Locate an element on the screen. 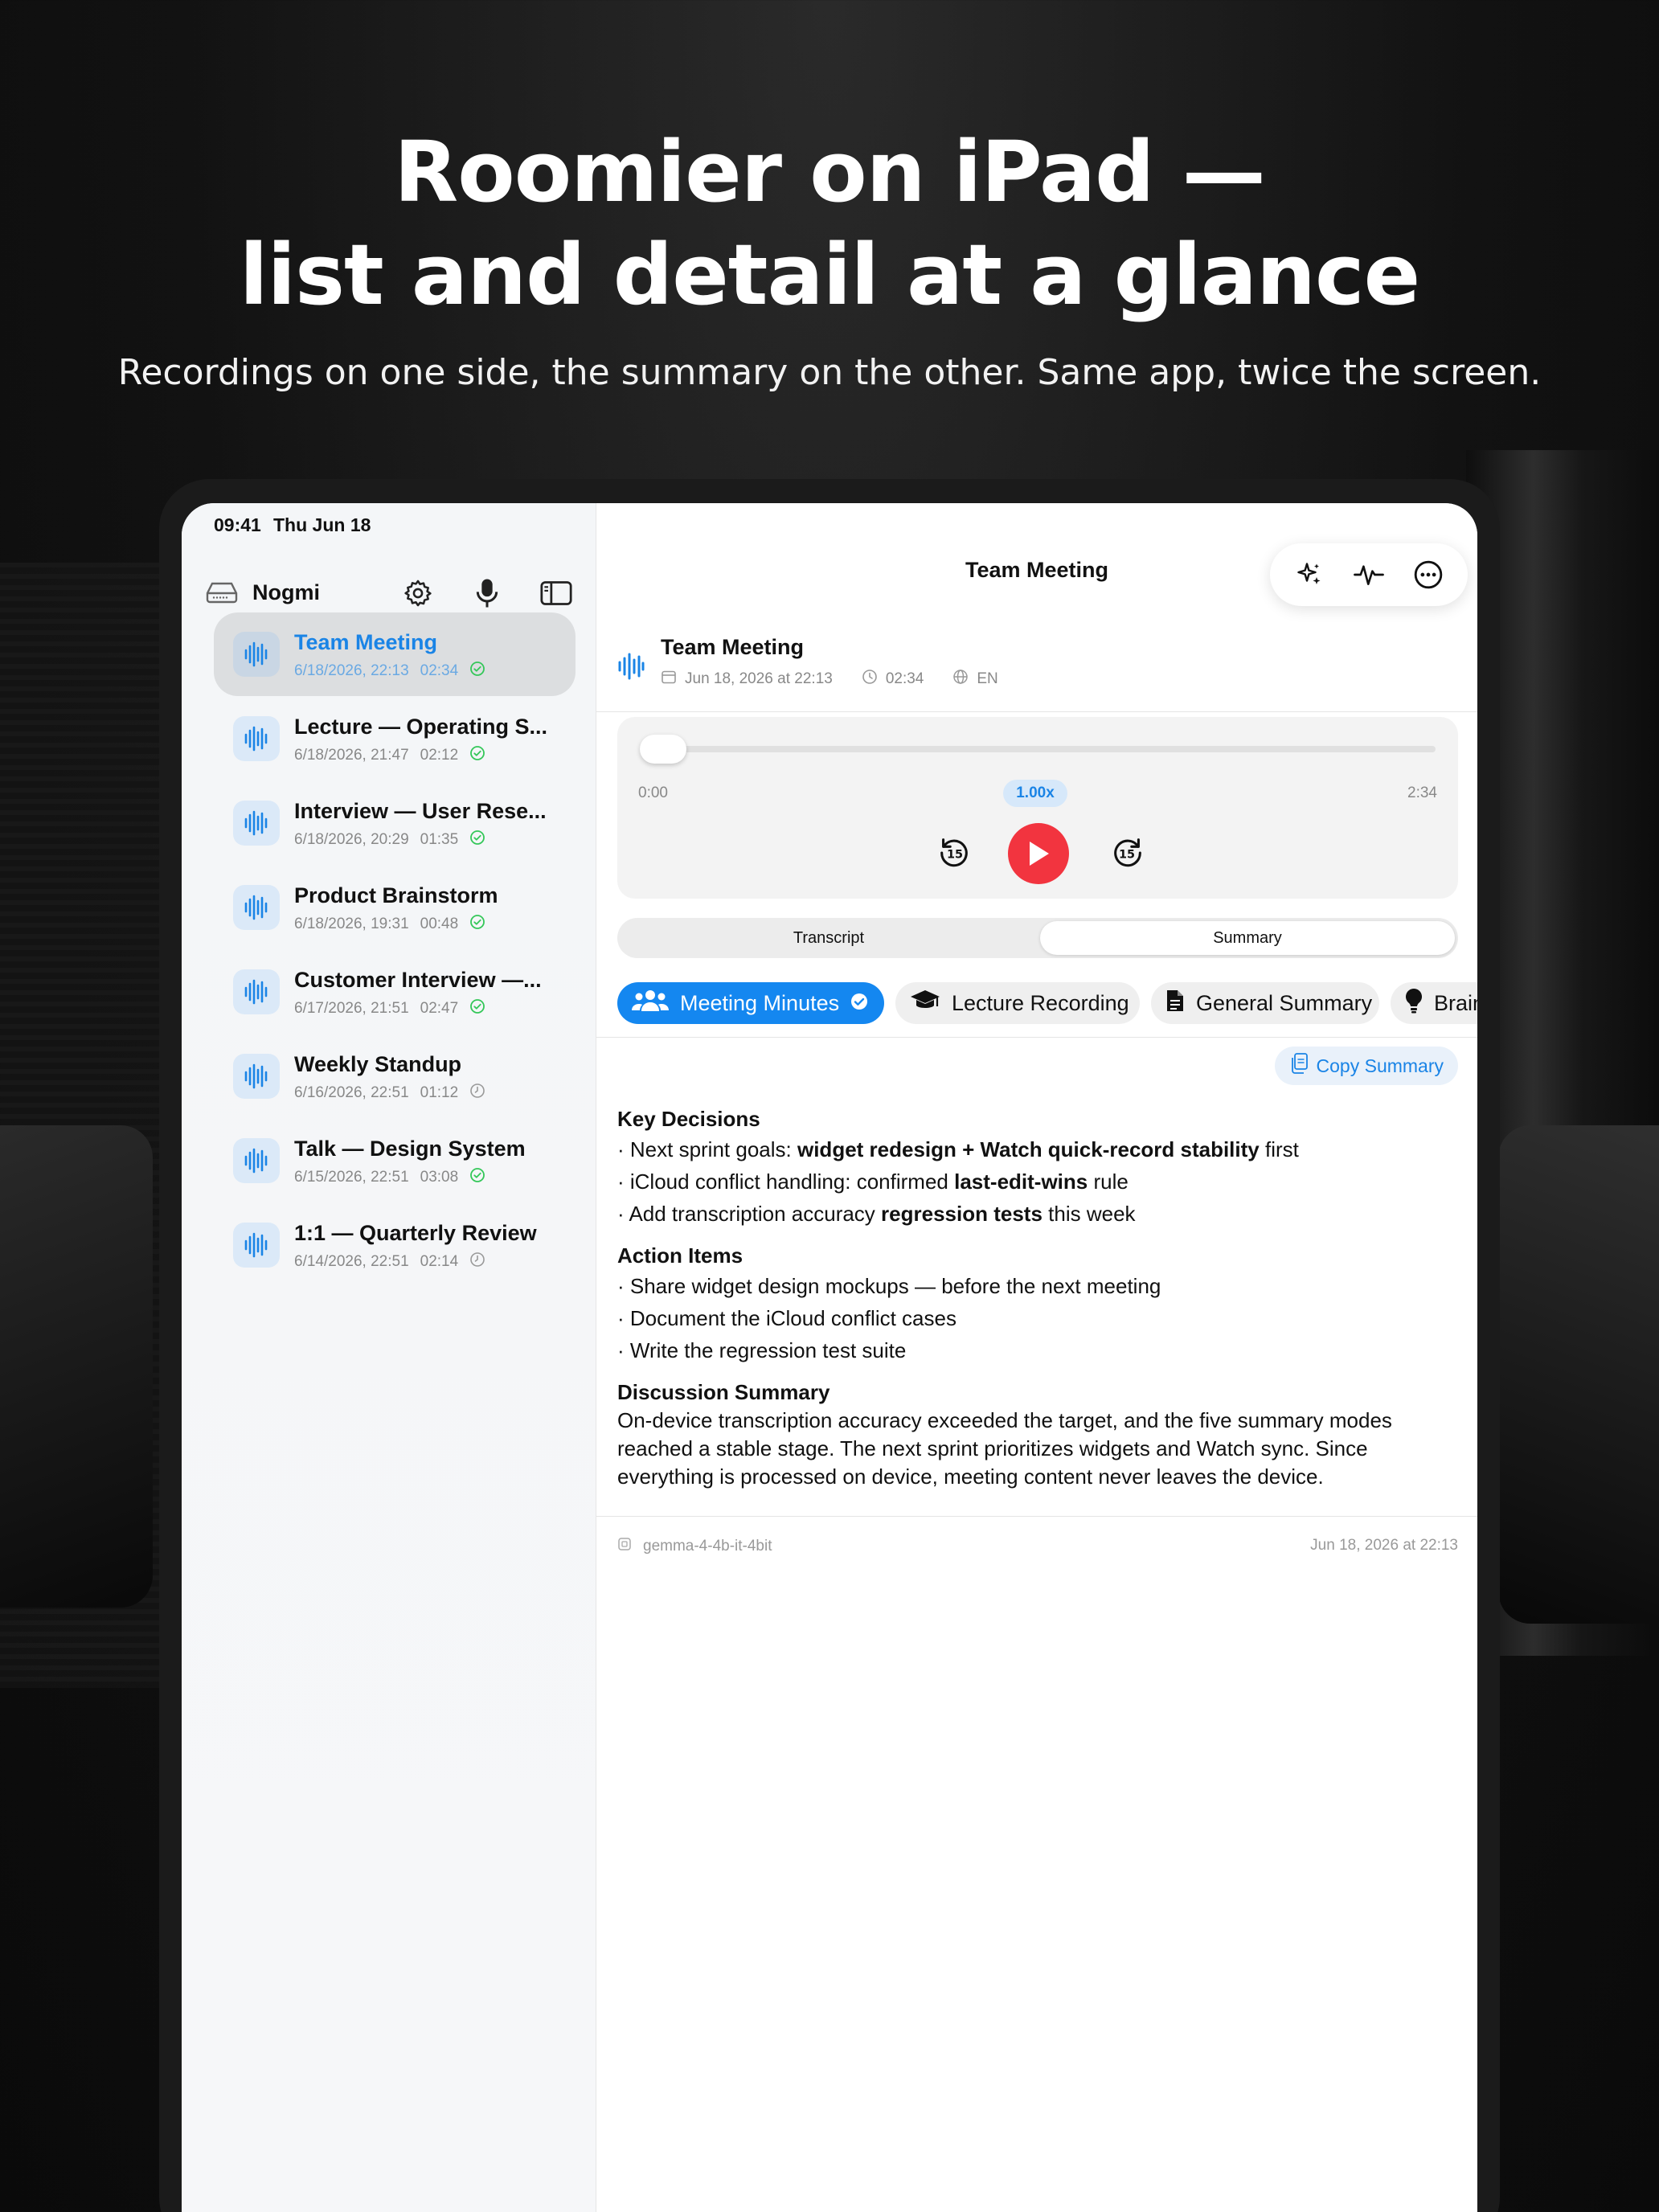 The image size is (1659, 2212). recording-item: Product Brainstorm 6/18/2026, 19:31 00:48 is located at coordinates (395, 907).